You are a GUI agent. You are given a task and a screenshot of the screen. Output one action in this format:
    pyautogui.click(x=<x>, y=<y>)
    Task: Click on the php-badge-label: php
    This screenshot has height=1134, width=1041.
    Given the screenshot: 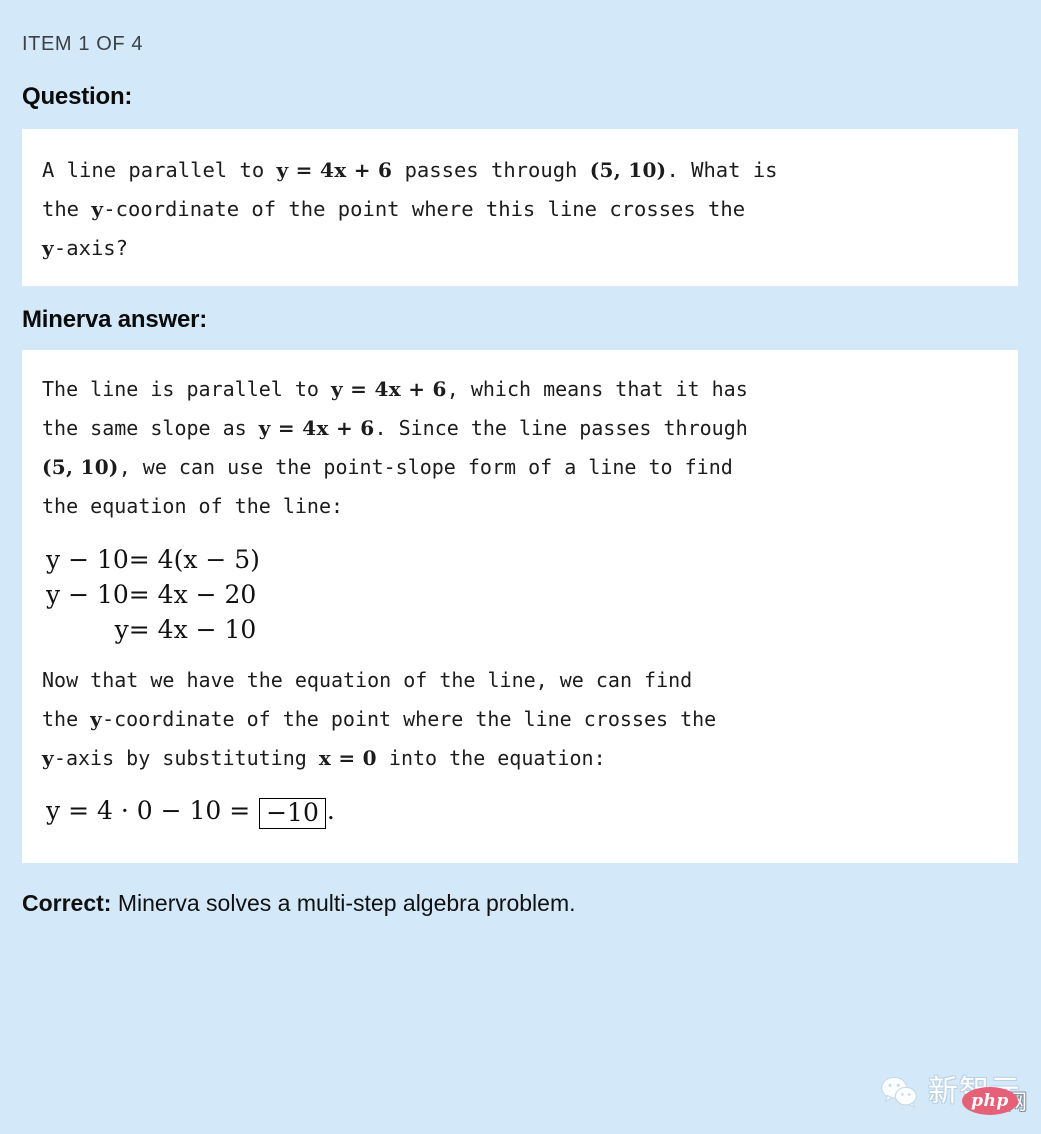 What is the action you would take?
    pyautogui.click(x=990, y=1101)
    